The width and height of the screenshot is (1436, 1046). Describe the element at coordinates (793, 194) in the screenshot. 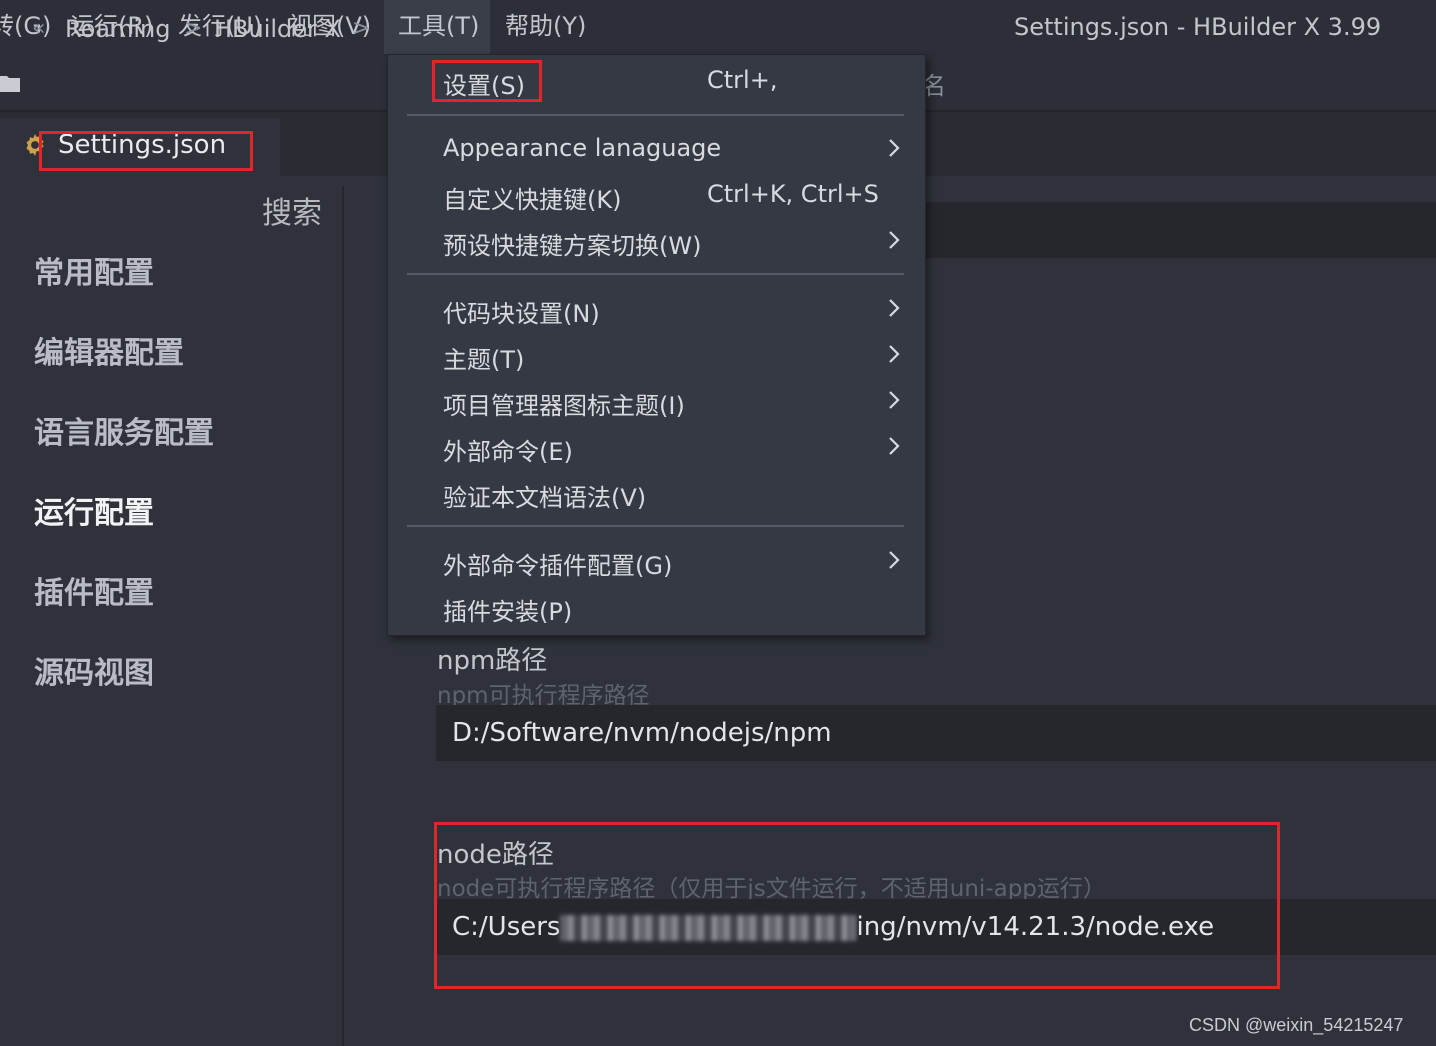

I see `menu-item-custom-keys-shortcut: Ctrl+K, Ctrl+S` at that location.